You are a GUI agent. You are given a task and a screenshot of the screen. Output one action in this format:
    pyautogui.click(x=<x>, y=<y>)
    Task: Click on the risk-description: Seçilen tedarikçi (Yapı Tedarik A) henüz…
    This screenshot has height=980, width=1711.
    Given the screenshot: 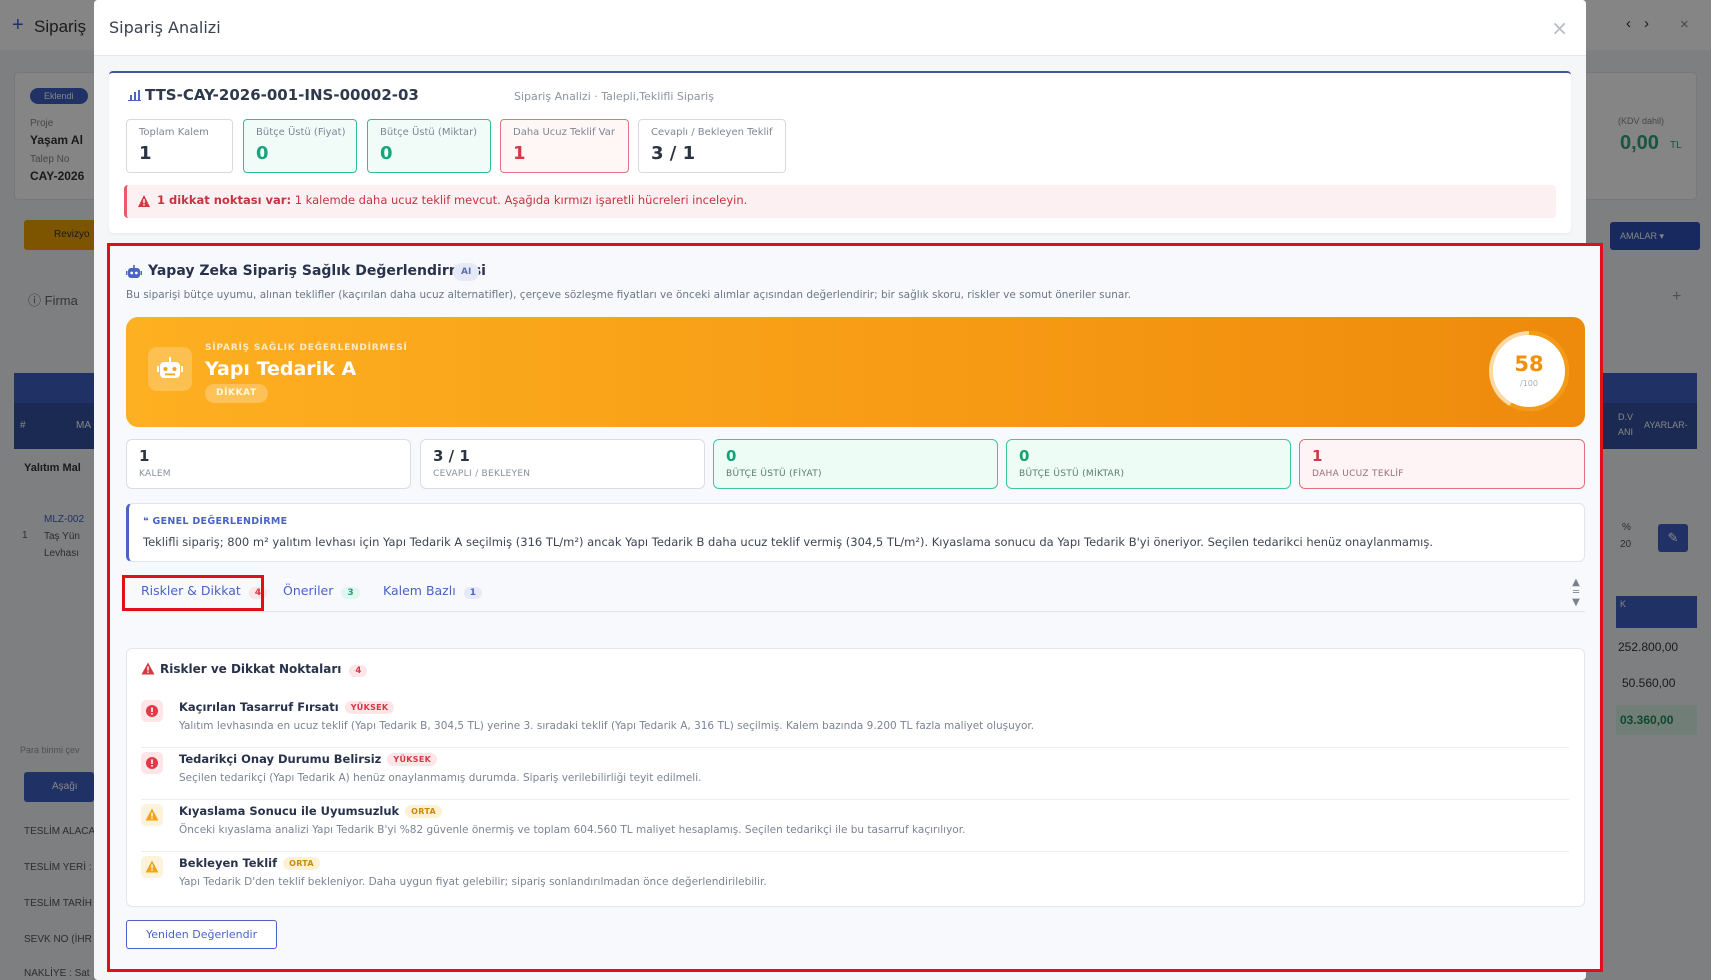 What is the action you would take?
    pyautogui.click(x=440, y=778)
    